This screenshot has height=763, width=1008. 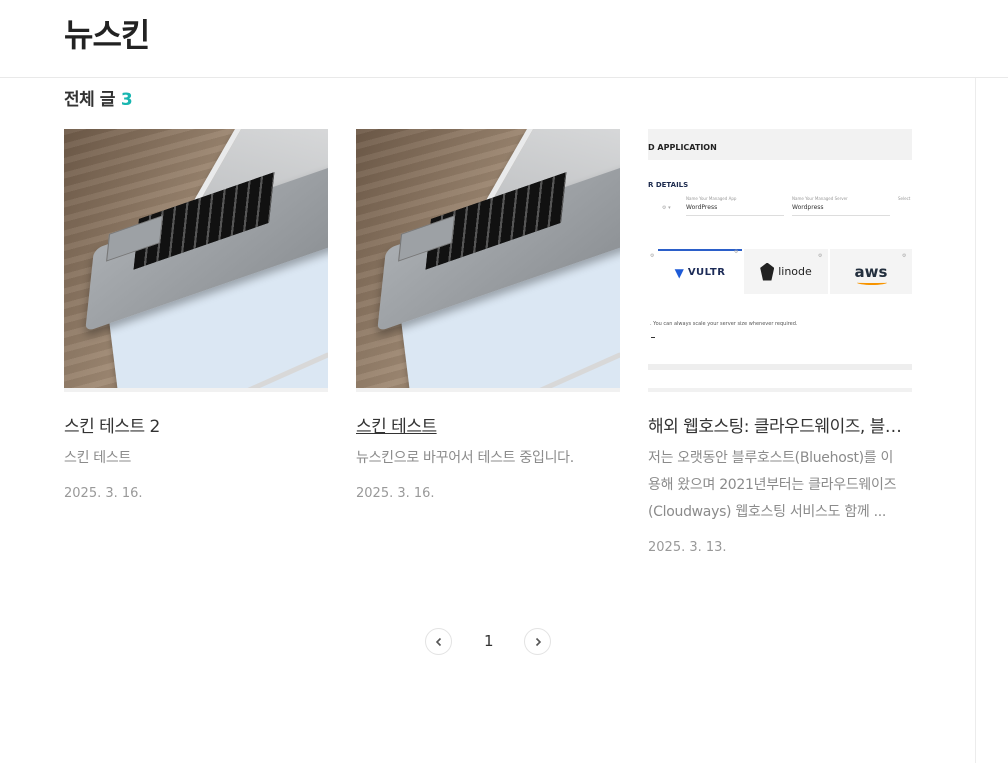 What do you see at coordinates (196, 424) in the screenshot?
I see `post-title: 스킨 테스트 2` at bounding box center [196, 424].